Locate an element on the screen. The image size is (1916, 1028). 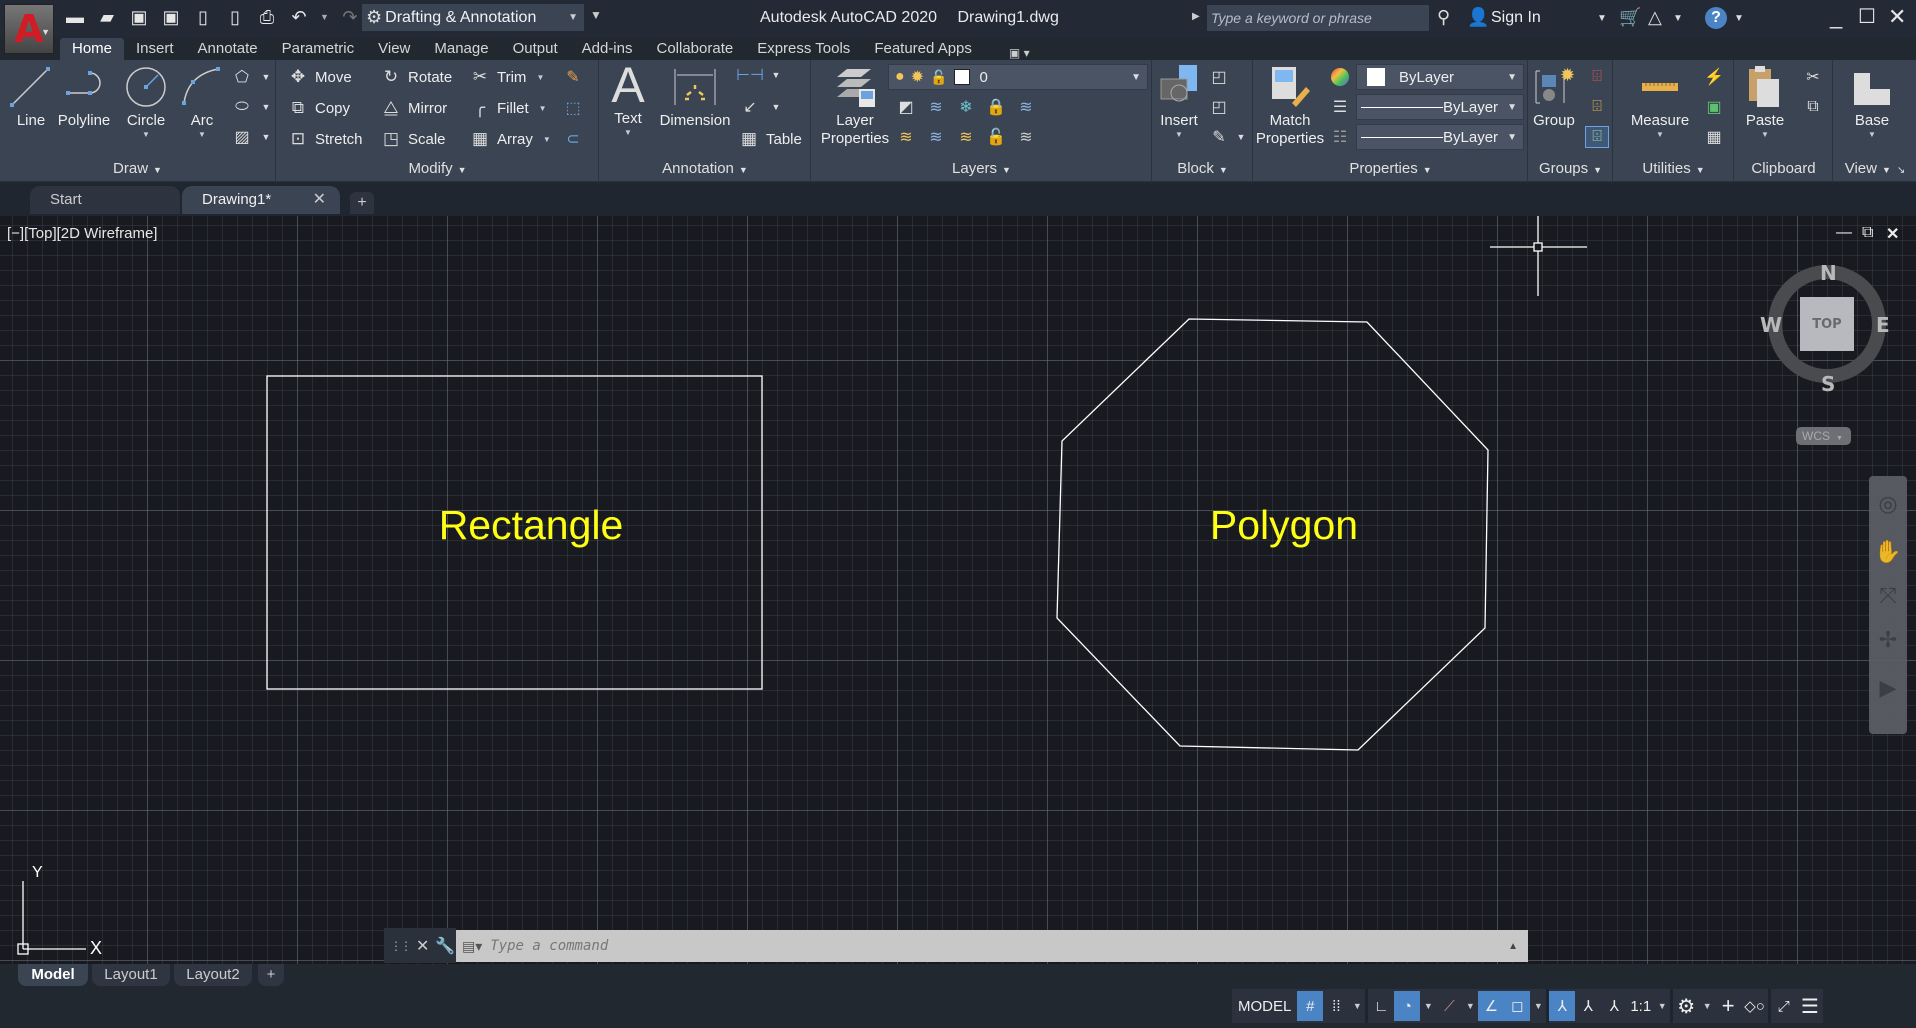
redo-icon: ↷ is located at coordinates (350, 17).